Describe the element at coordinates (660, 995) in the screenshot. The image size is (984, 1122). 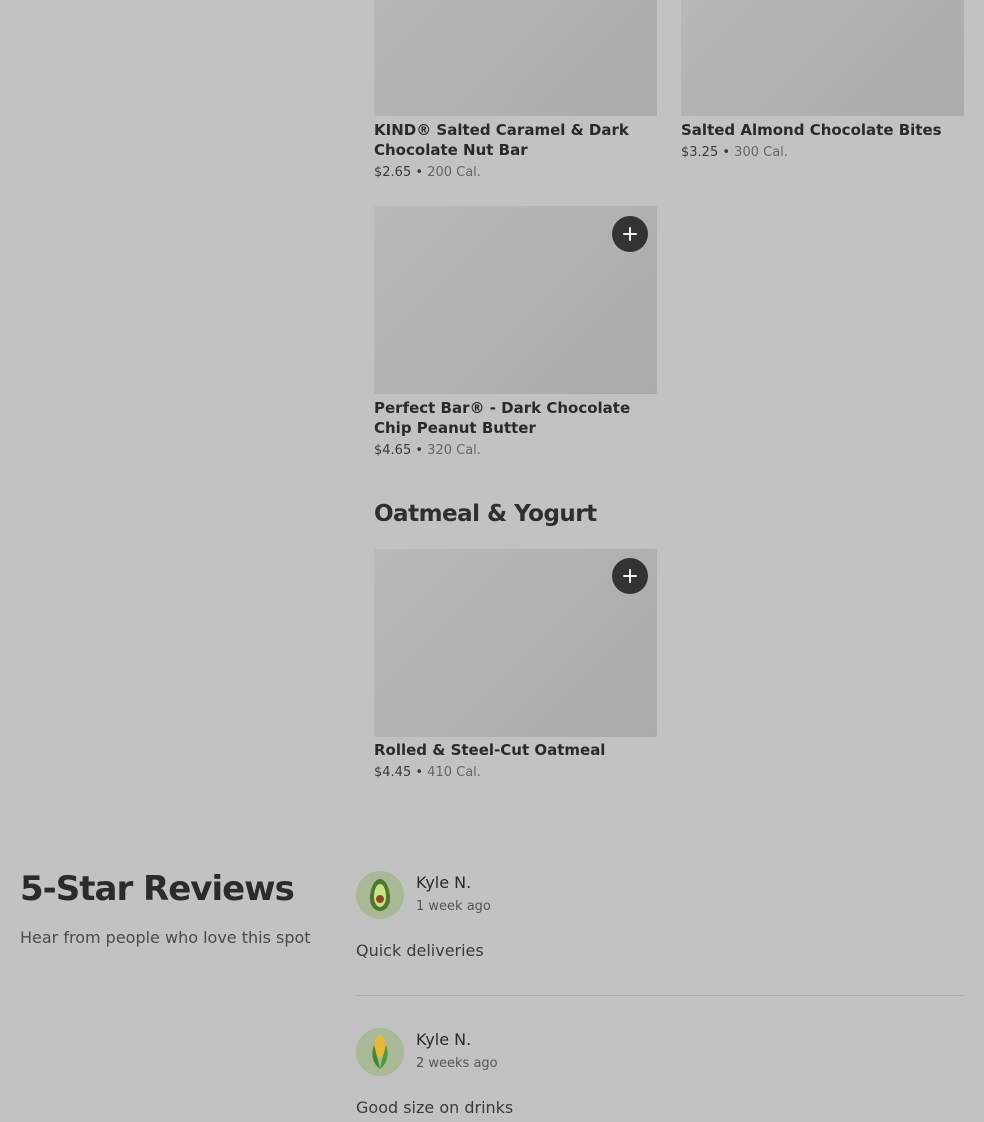
I see `divider` at that location.